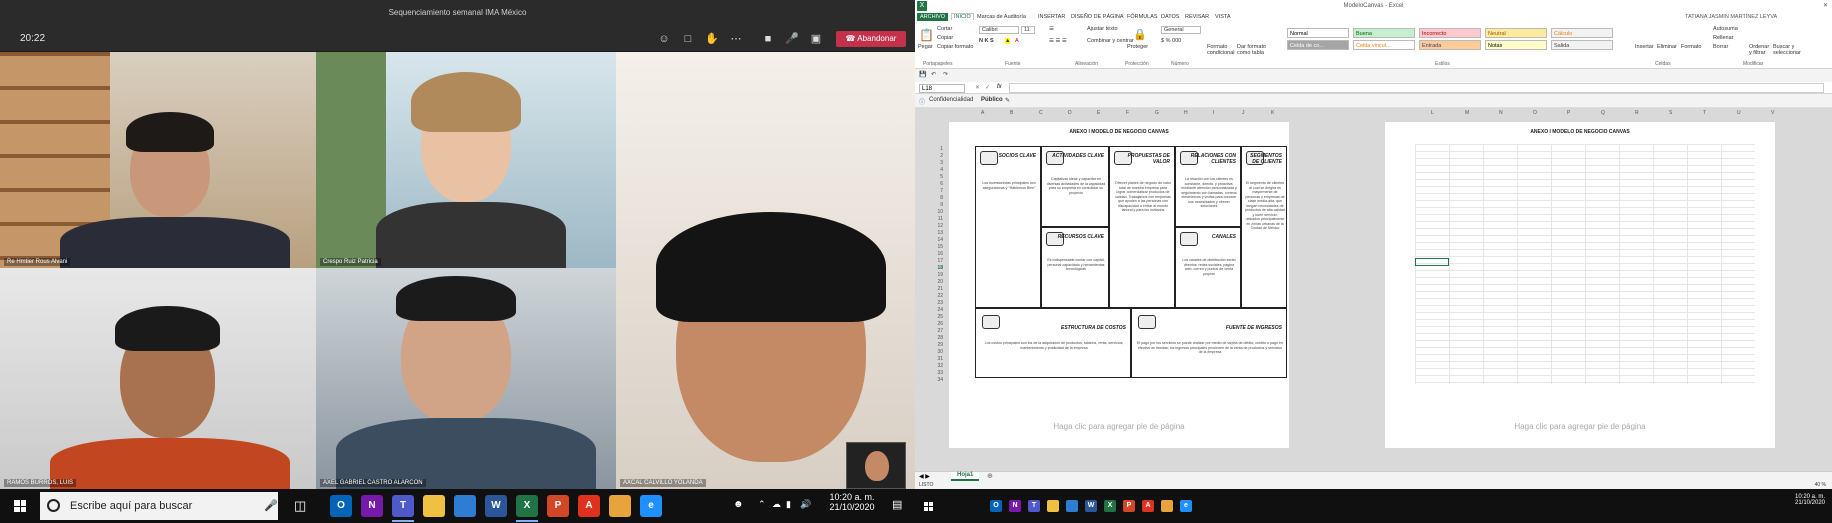  Describe the element at coordinates (1637, 113) in the screenshot. I see `column-header: R` at that location.